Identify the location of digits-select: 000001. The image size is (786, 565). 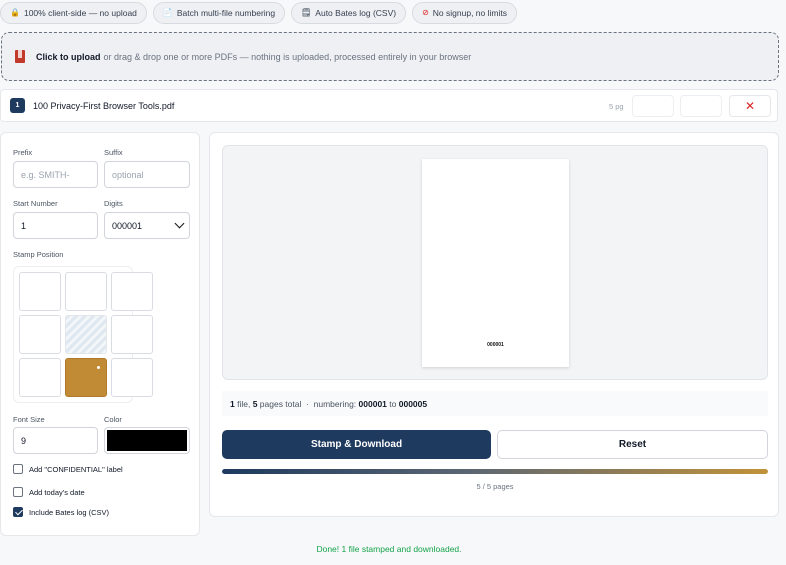
(147, 225).